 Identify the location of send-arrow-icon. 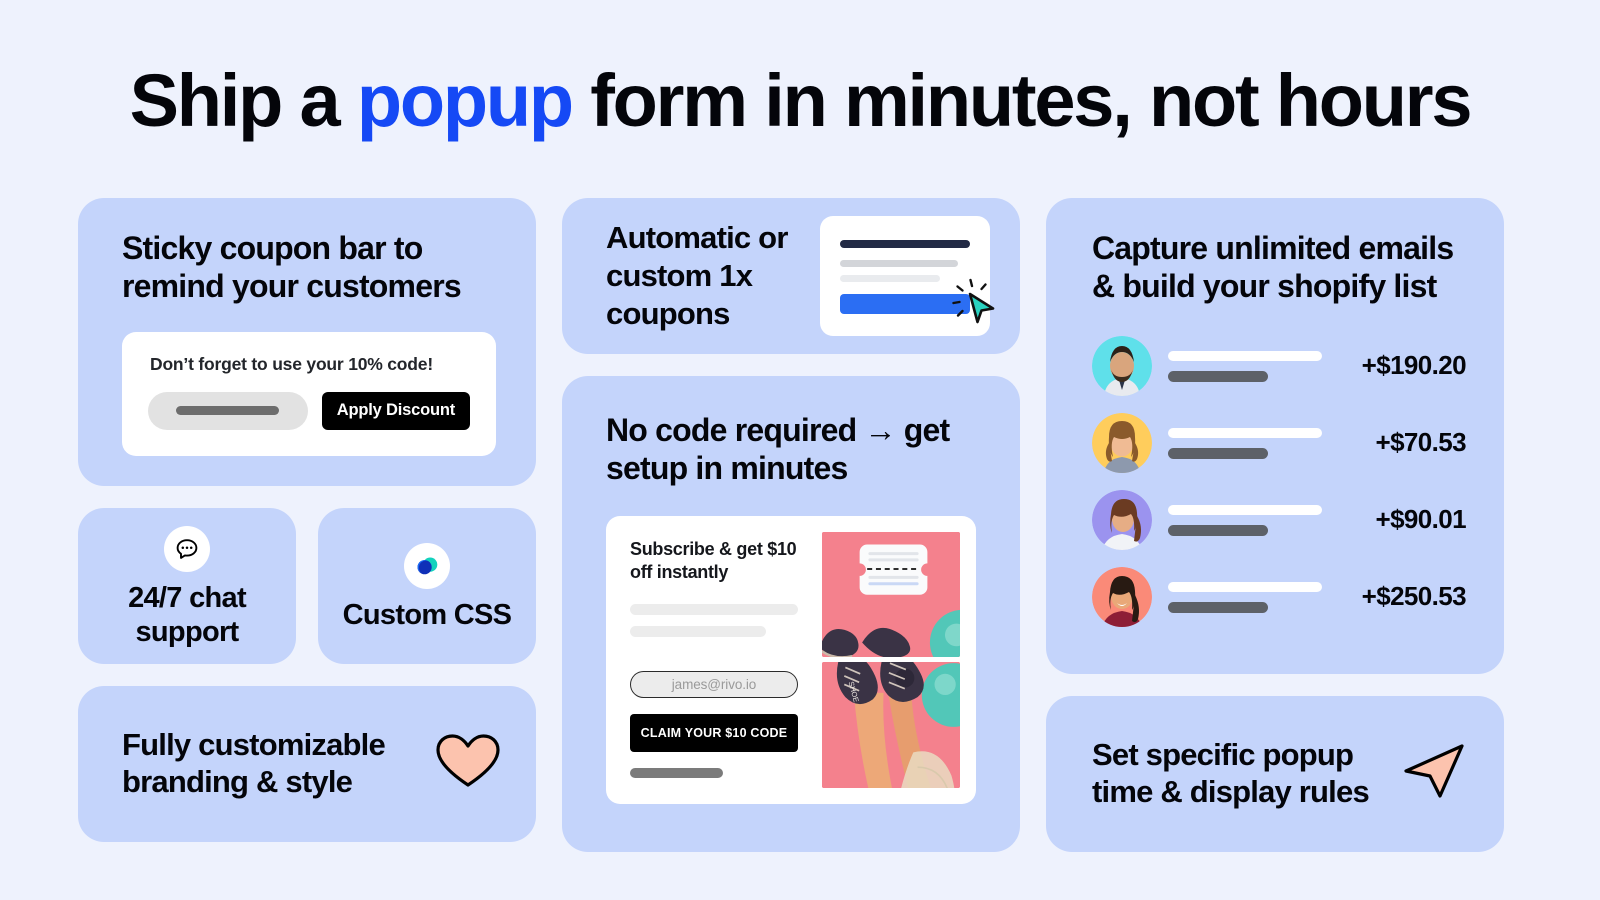
(1432, 773).